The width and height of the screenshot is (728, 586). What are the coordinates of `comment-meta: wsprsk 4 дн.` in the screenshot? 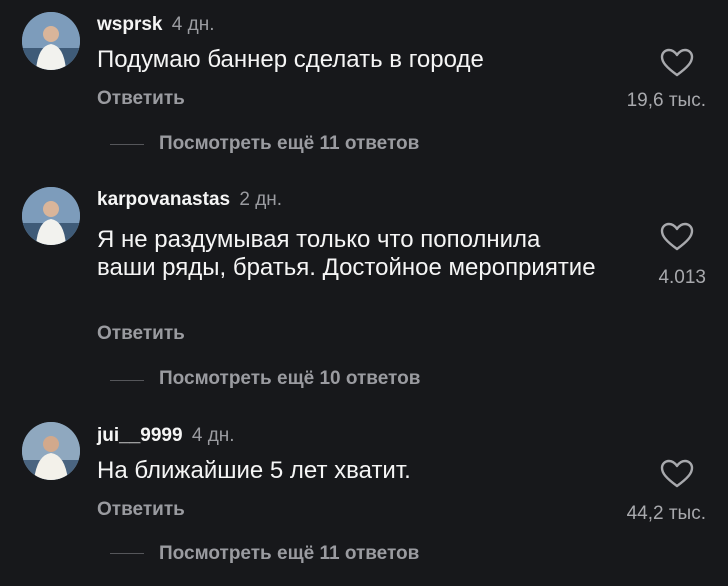 It's located at (155, 25).